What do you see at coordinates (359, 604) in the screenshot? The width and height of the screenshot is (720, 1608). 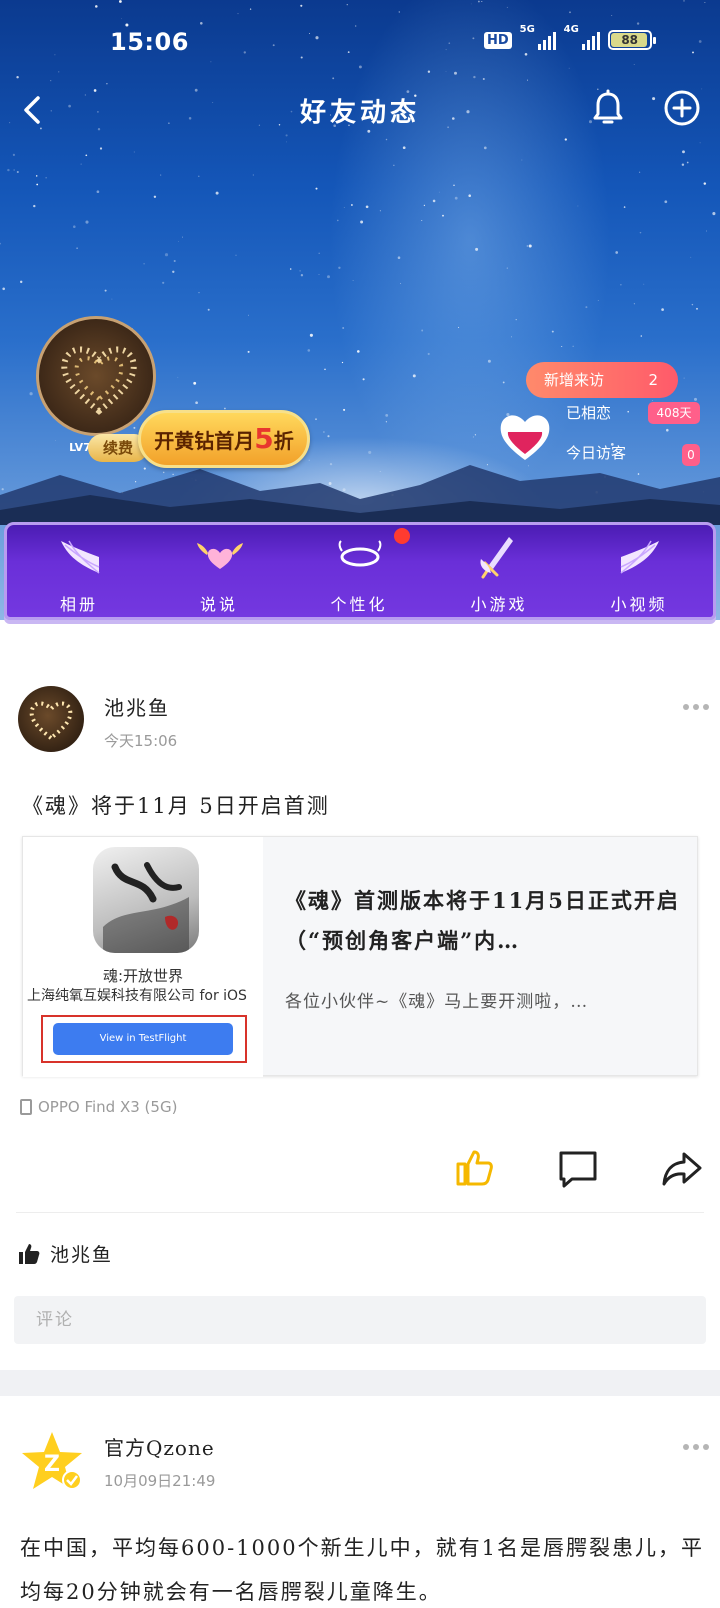 I see `menu-label-personalize: 个性化` at bounding box center [359, 604].